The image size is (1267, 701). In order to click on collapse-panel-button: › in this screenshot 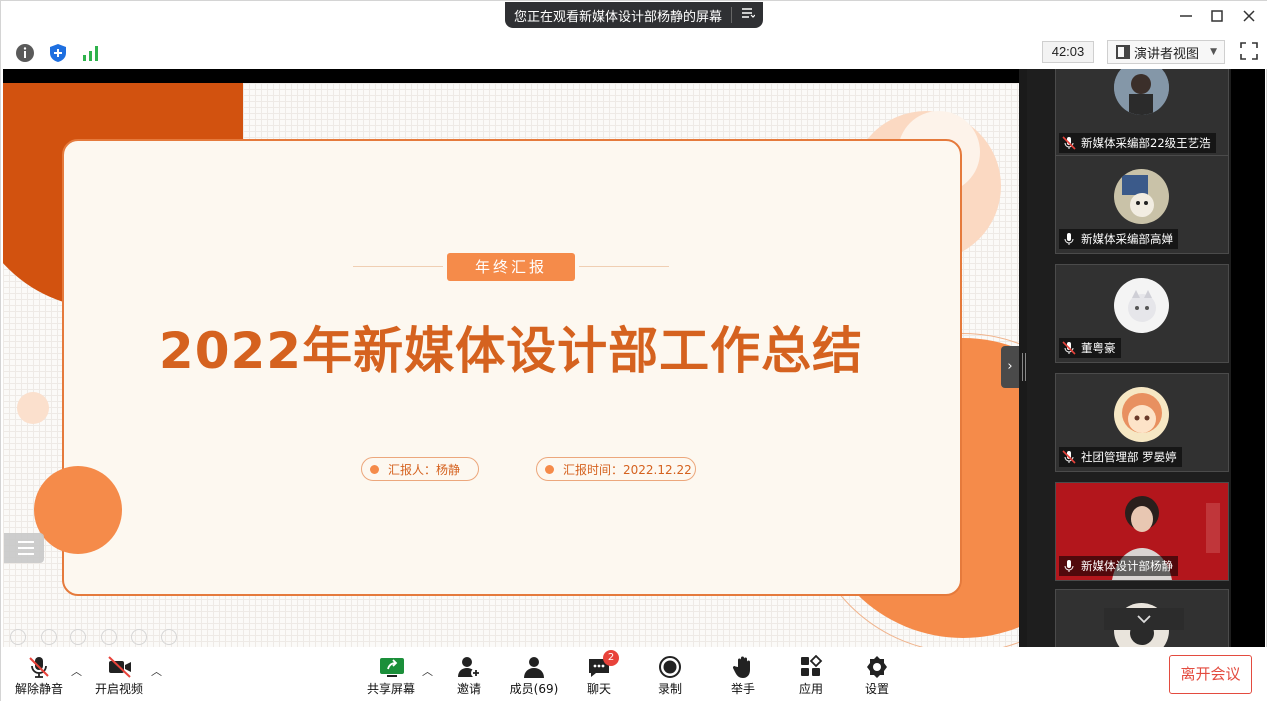, I will do `click(1010, 367)`.